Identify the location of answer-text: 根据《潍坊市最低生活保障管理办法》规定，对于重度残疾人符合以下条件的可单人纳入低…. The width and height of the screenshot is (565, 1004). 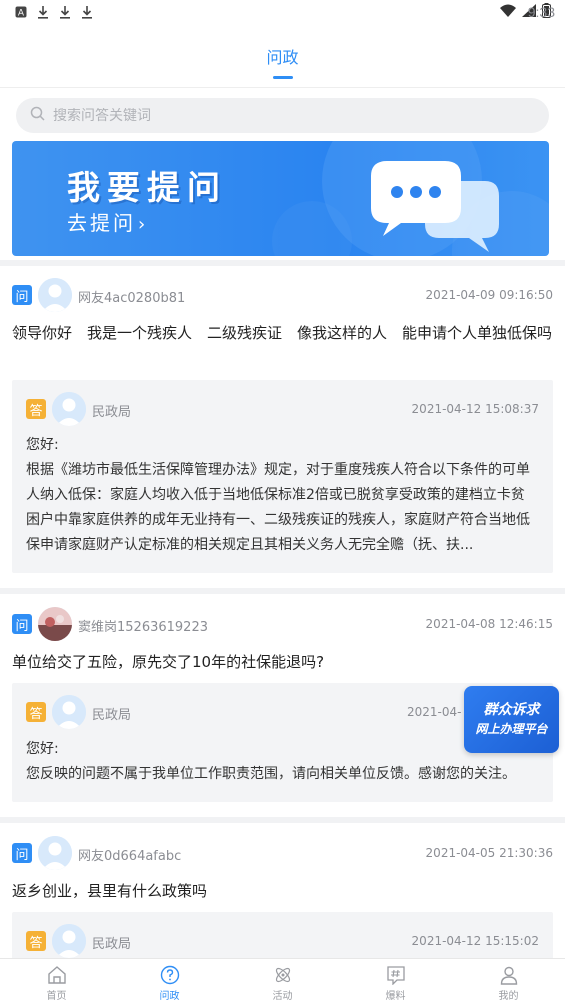
(278, 507).